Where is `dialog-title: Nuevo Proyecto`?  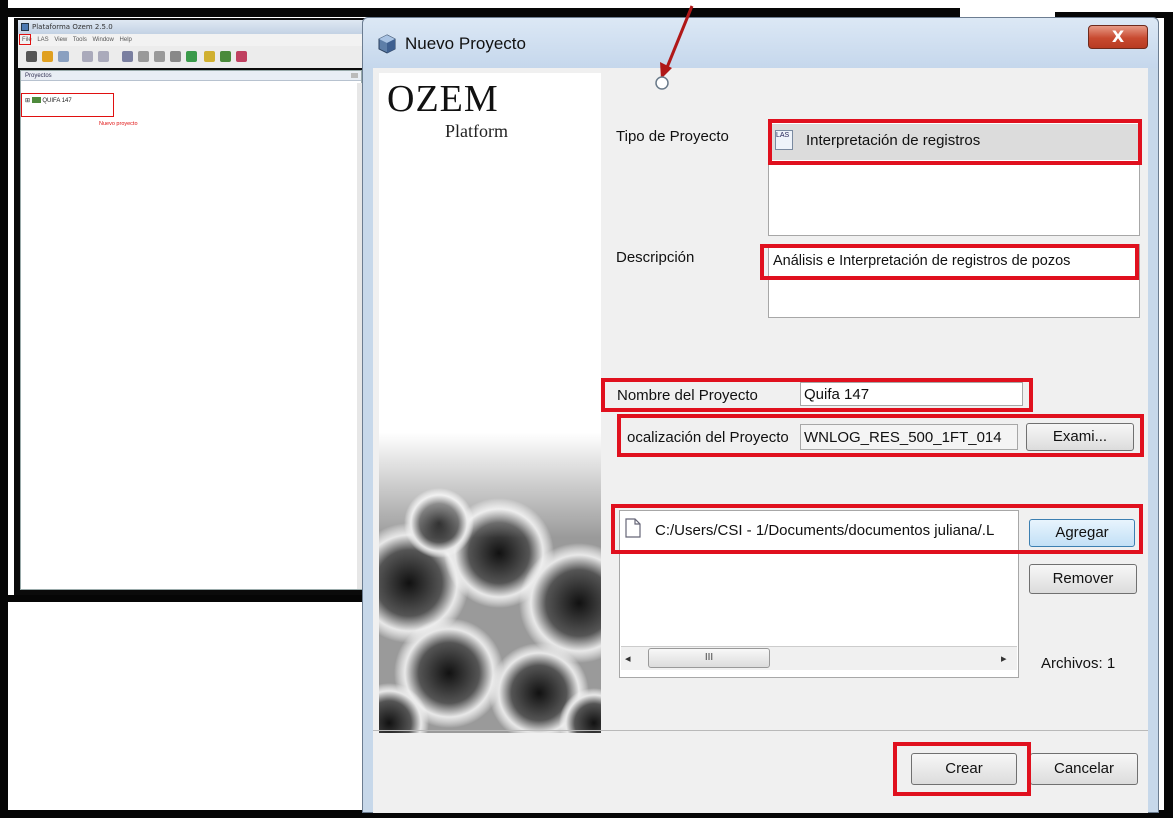
dialog-title: Nuevo Proyecto is located at coordinates (465, 43).